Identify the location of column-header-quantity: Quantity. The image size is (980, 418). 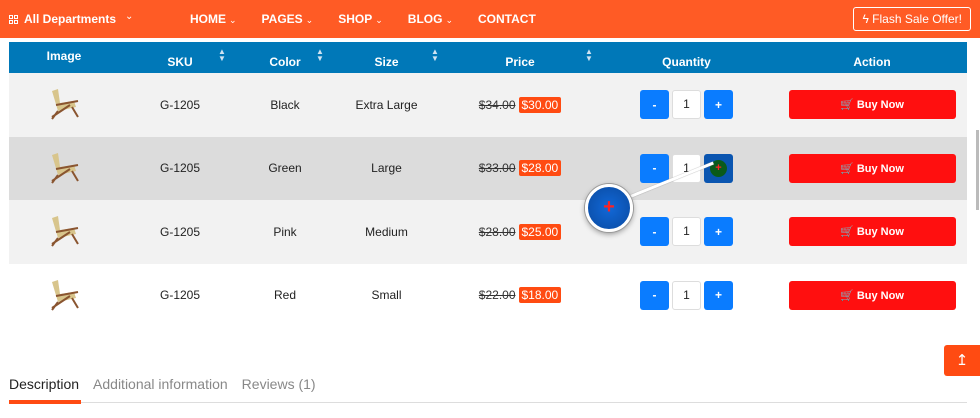
(686, 57).